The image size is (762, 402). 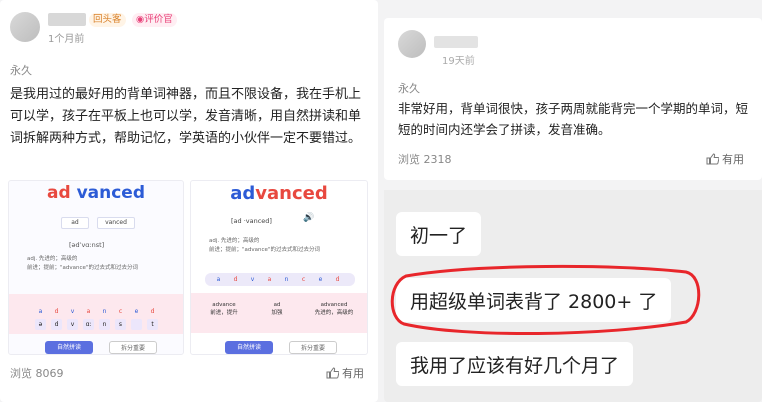 I want to click on chat-bubble: 我用了应该有好几个月了, so click(x=515, y=364).